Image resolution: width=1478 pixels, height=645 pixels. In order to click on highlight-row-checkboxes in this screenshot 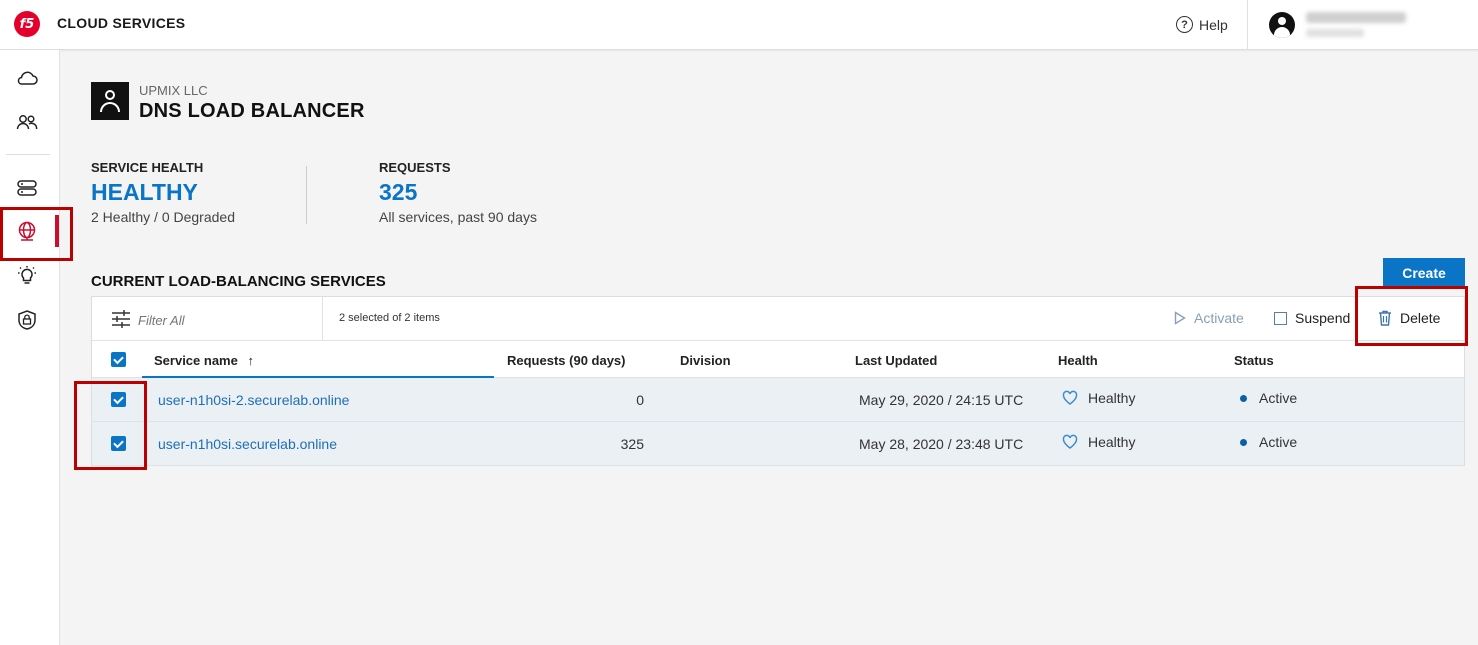, I will do `click(110, 425)`.